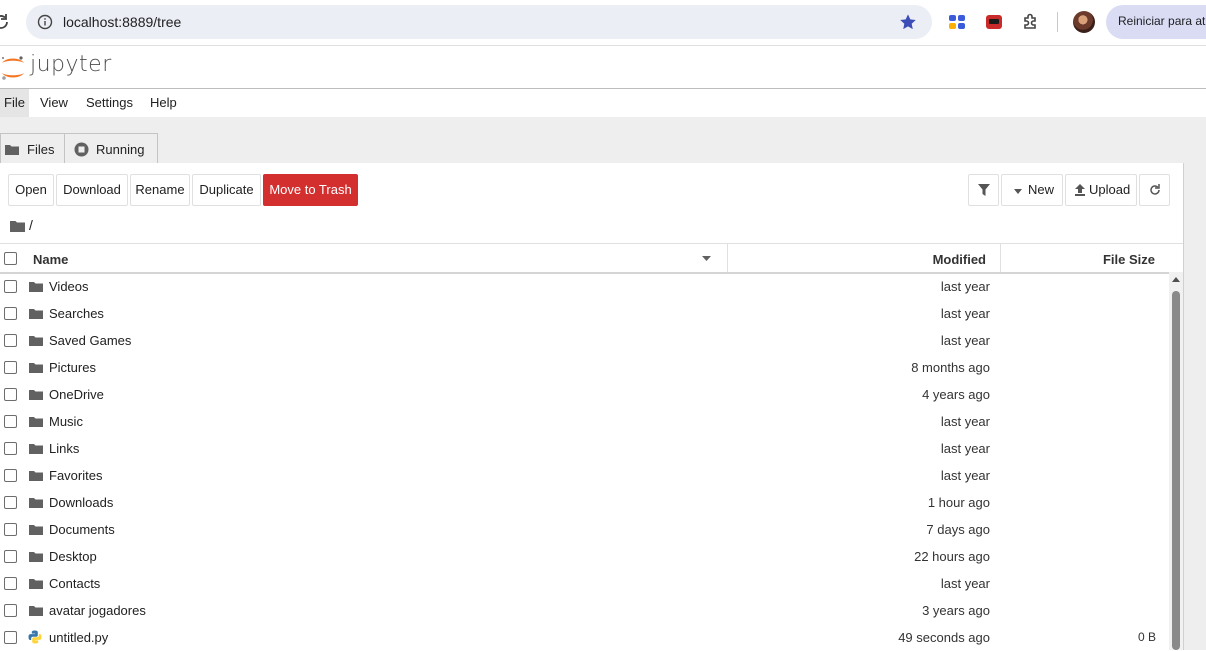  What do you see at coordinates (1084, 22) in the screenshot?
I see `profile-avatar` at bounding box center [1084, 22].